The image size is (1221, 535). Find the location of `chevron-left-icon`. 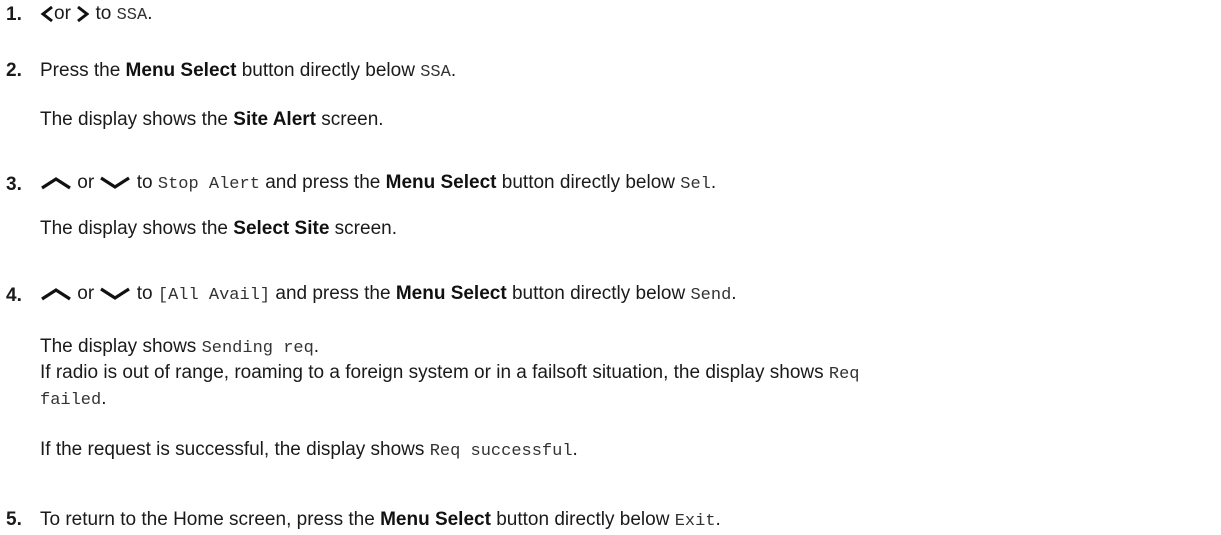

chevron-left-icon is located at coordinates (47, 14).